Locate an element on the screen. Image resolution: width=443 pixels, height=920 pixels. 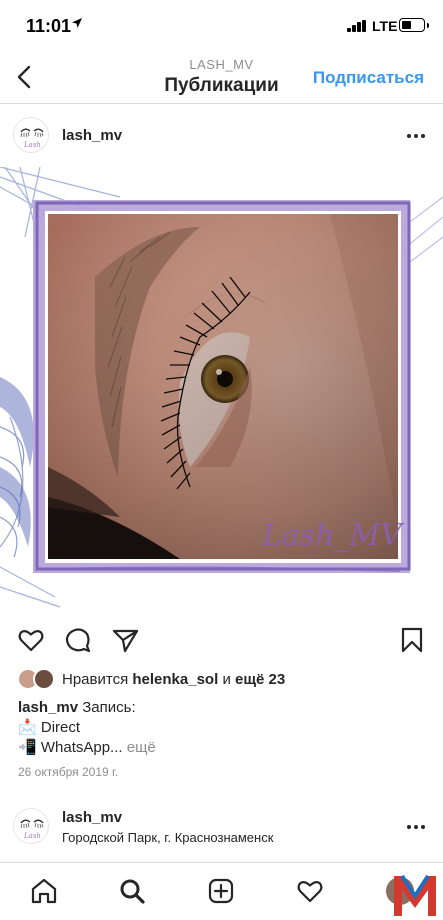
next-post-username: lash_mv is located at coordinates (92, 817).